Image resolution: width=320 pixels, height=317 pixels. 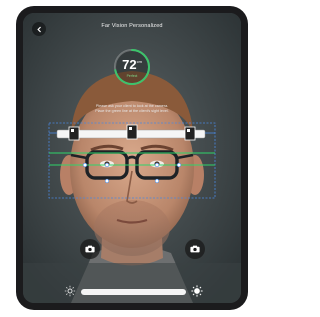 I want to click on distance-gauge: 72cm Perfect, so click(x=132, y=67).